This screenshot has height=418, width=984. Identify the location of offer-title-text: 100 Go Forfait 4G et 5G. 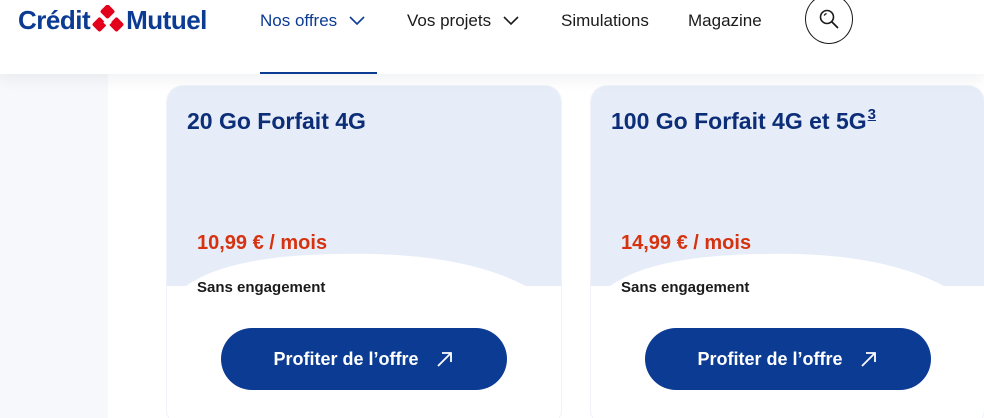
(739, 121).